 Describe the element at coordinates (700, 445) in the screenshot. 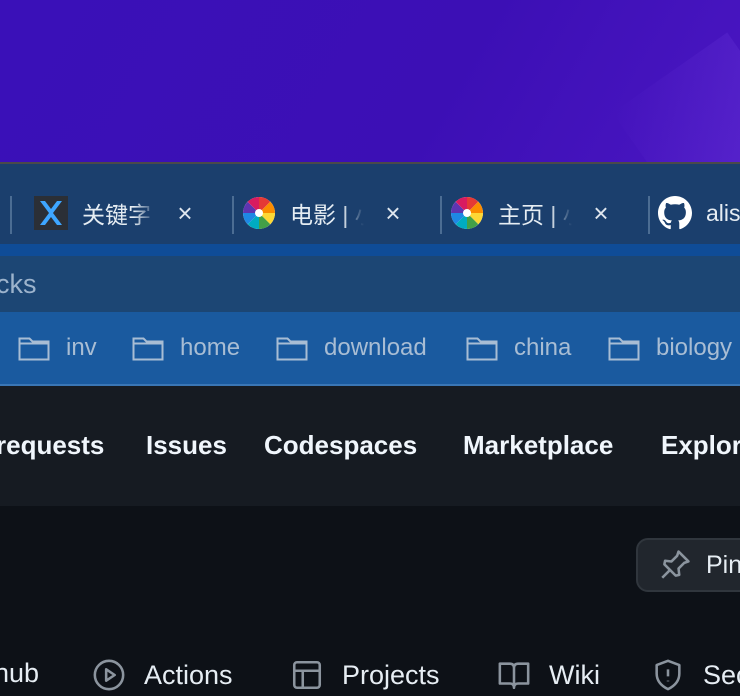

I see `nav-explore: Explor` at that location.